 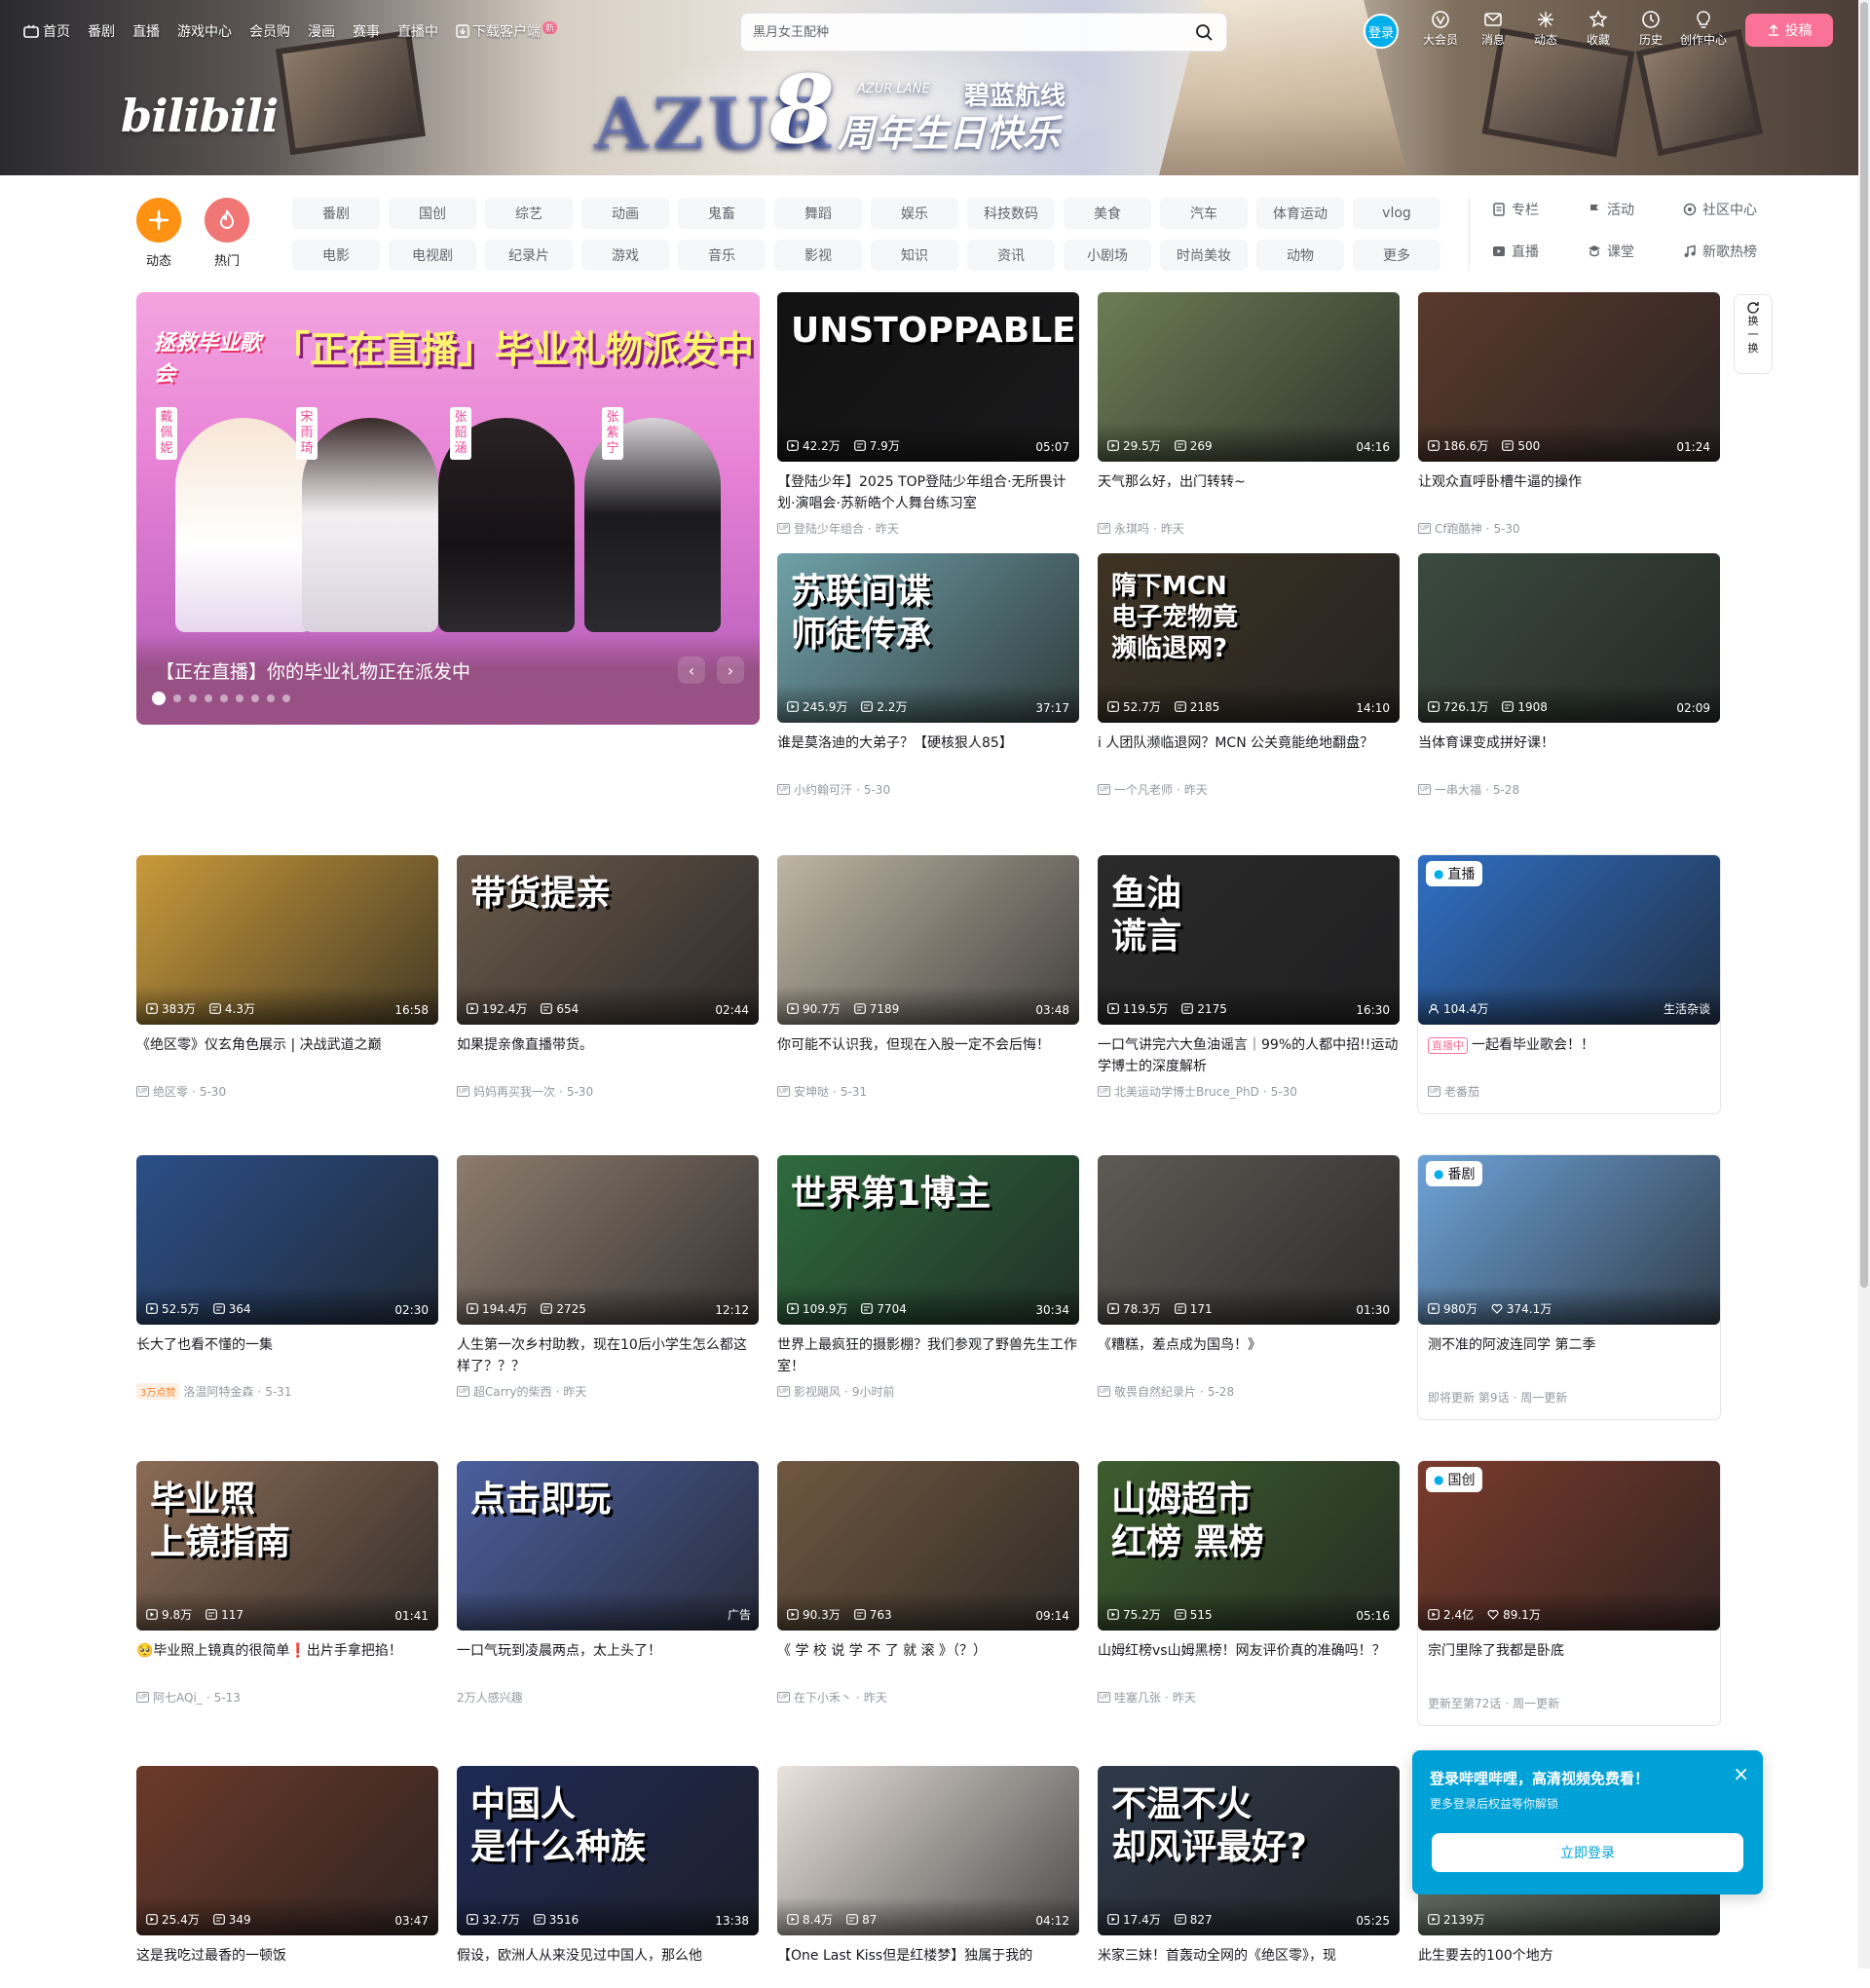 I want to click on channel-item: 科技数码, so click(x=1011, y=213).